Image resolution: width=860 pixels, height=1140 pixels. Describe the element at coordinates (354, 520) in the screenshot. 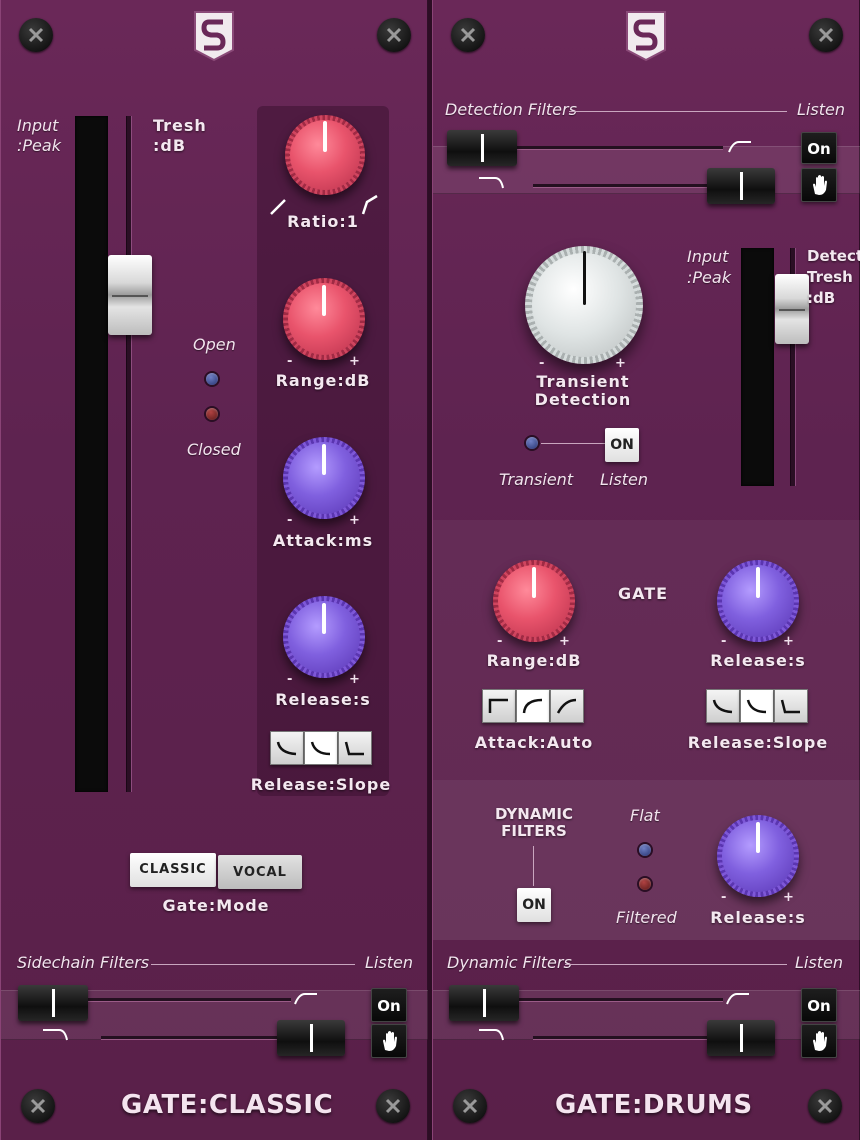

I see `attack-max-label: +` at that location.